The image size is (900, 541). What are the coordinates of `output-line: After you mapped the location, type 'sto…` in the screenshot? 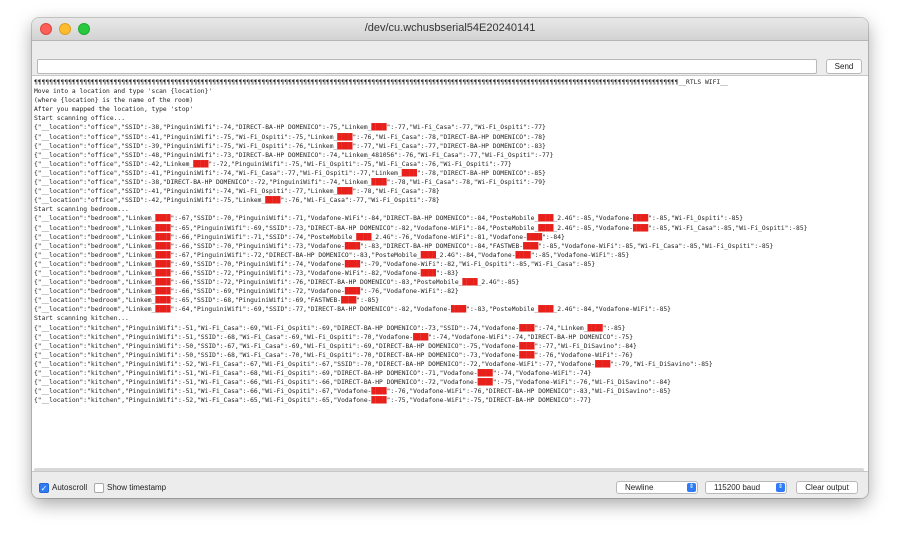 It's located at (114, 110).